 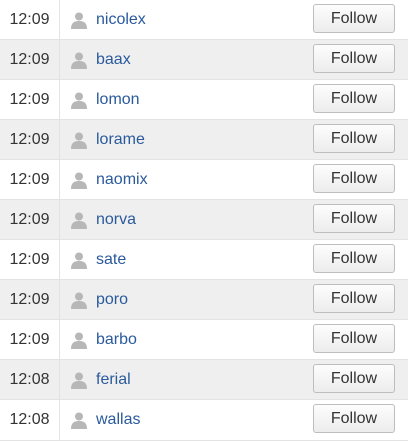 I want to click on list-item: 12:09 sate Follow, so click(x=204, y=260).